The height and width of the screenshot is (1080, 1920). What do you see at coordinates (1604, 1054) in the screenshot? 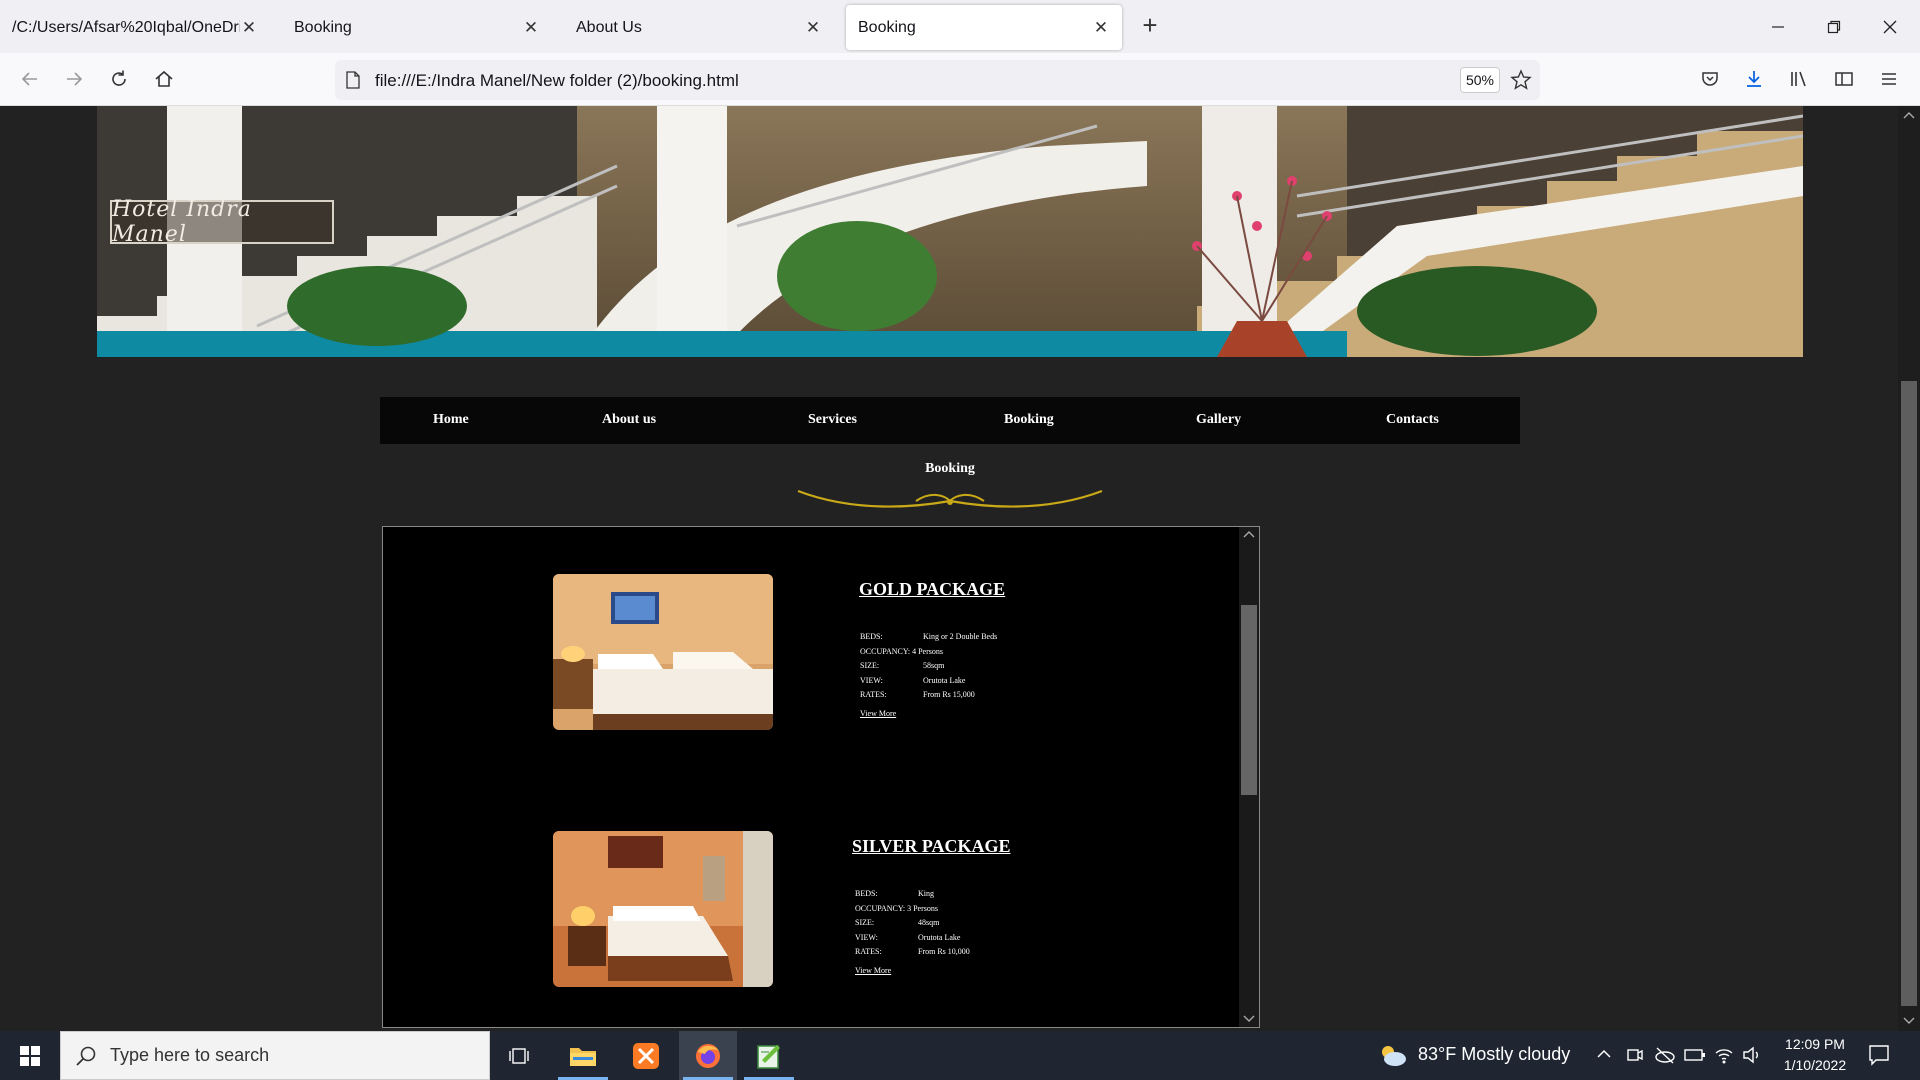
I see `chevron-up-icon` at bounding box center [1604, 1054].